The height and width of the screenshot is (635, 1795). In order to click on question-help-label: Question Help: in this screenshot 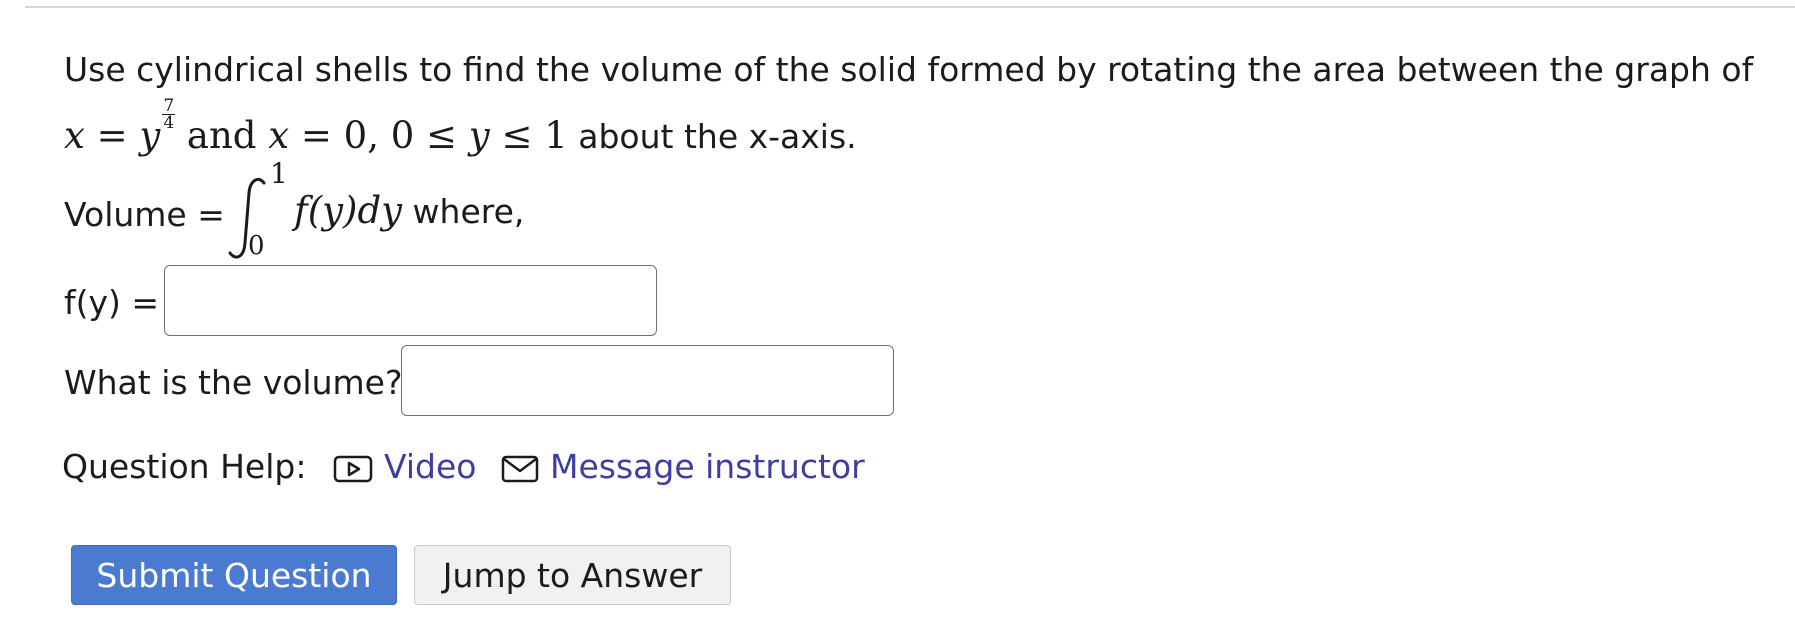, I will do `click(184, 466)`.